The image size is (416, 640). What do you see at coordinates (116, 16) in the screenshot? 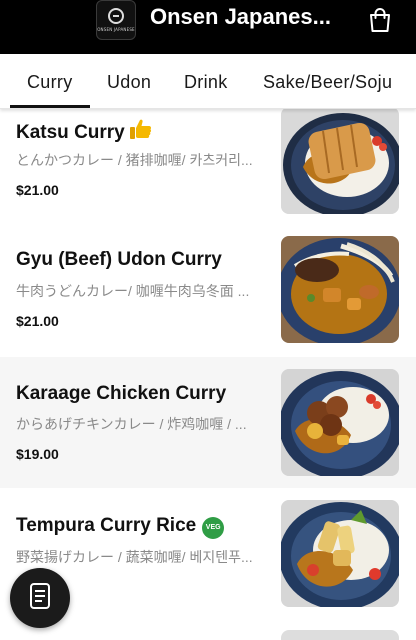
I see `logo-emblem` at bounding box center [116, 16].